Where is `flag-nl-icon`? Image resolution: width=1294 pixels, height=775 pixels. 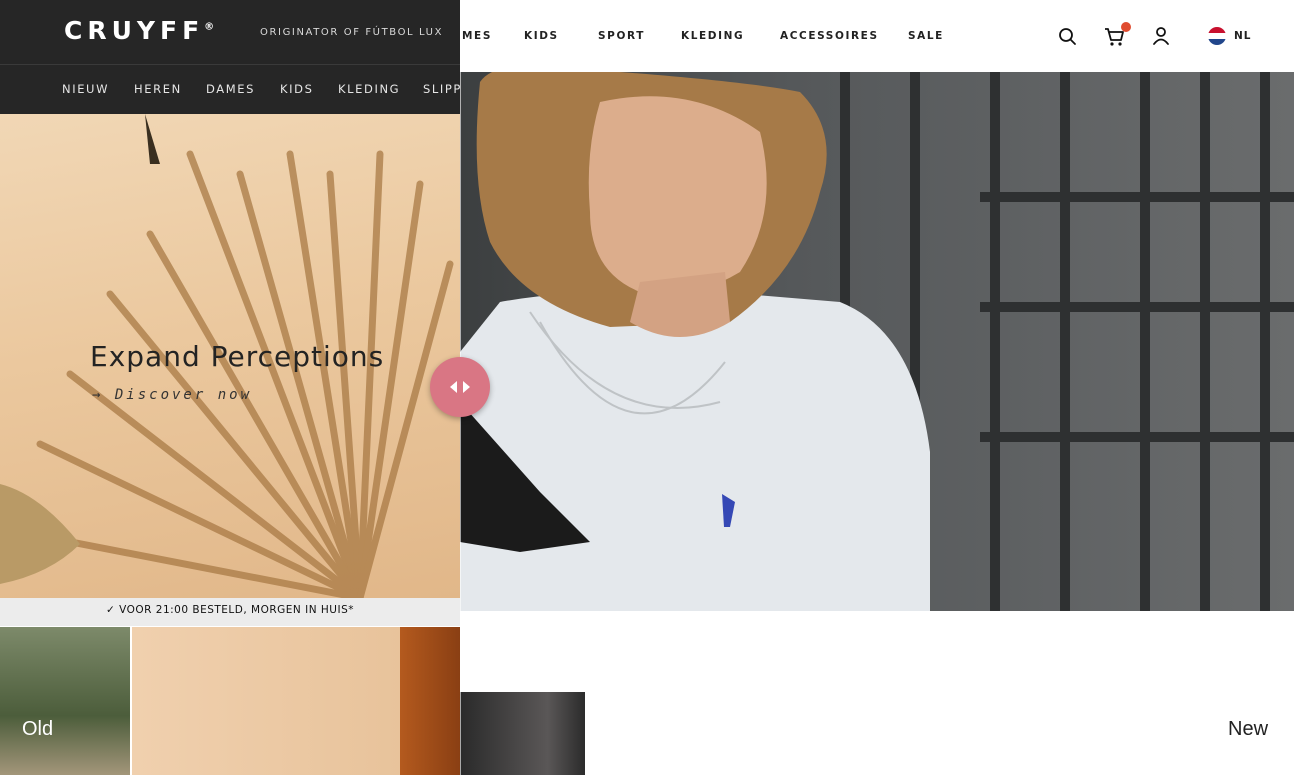 flag-nl-icon is located at coordinates (1217, 36).